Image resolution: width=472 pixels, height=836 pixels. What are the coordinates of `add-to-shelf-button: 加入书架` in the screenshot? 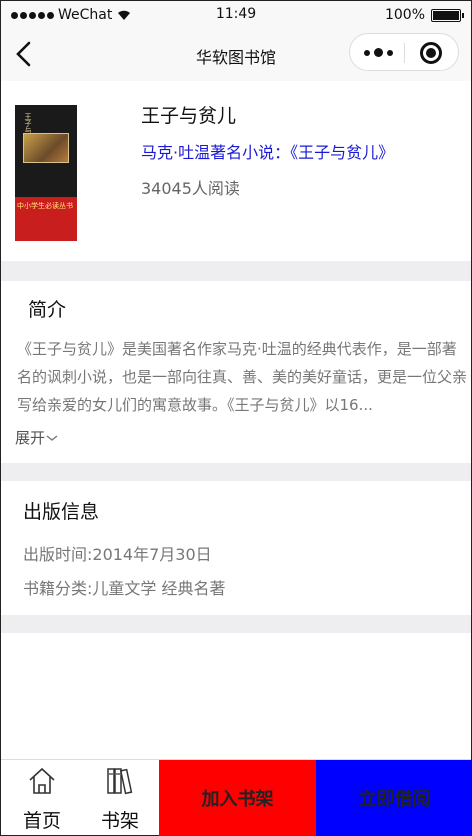 It's located at (237, 798).